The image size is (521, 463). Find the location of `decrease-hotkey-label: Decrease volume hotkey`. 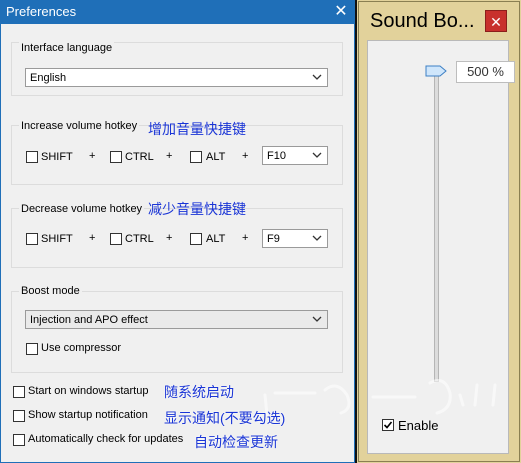

decrease-hotkey-label: Decrease volume hotkey is located at coordinates (82, 209).